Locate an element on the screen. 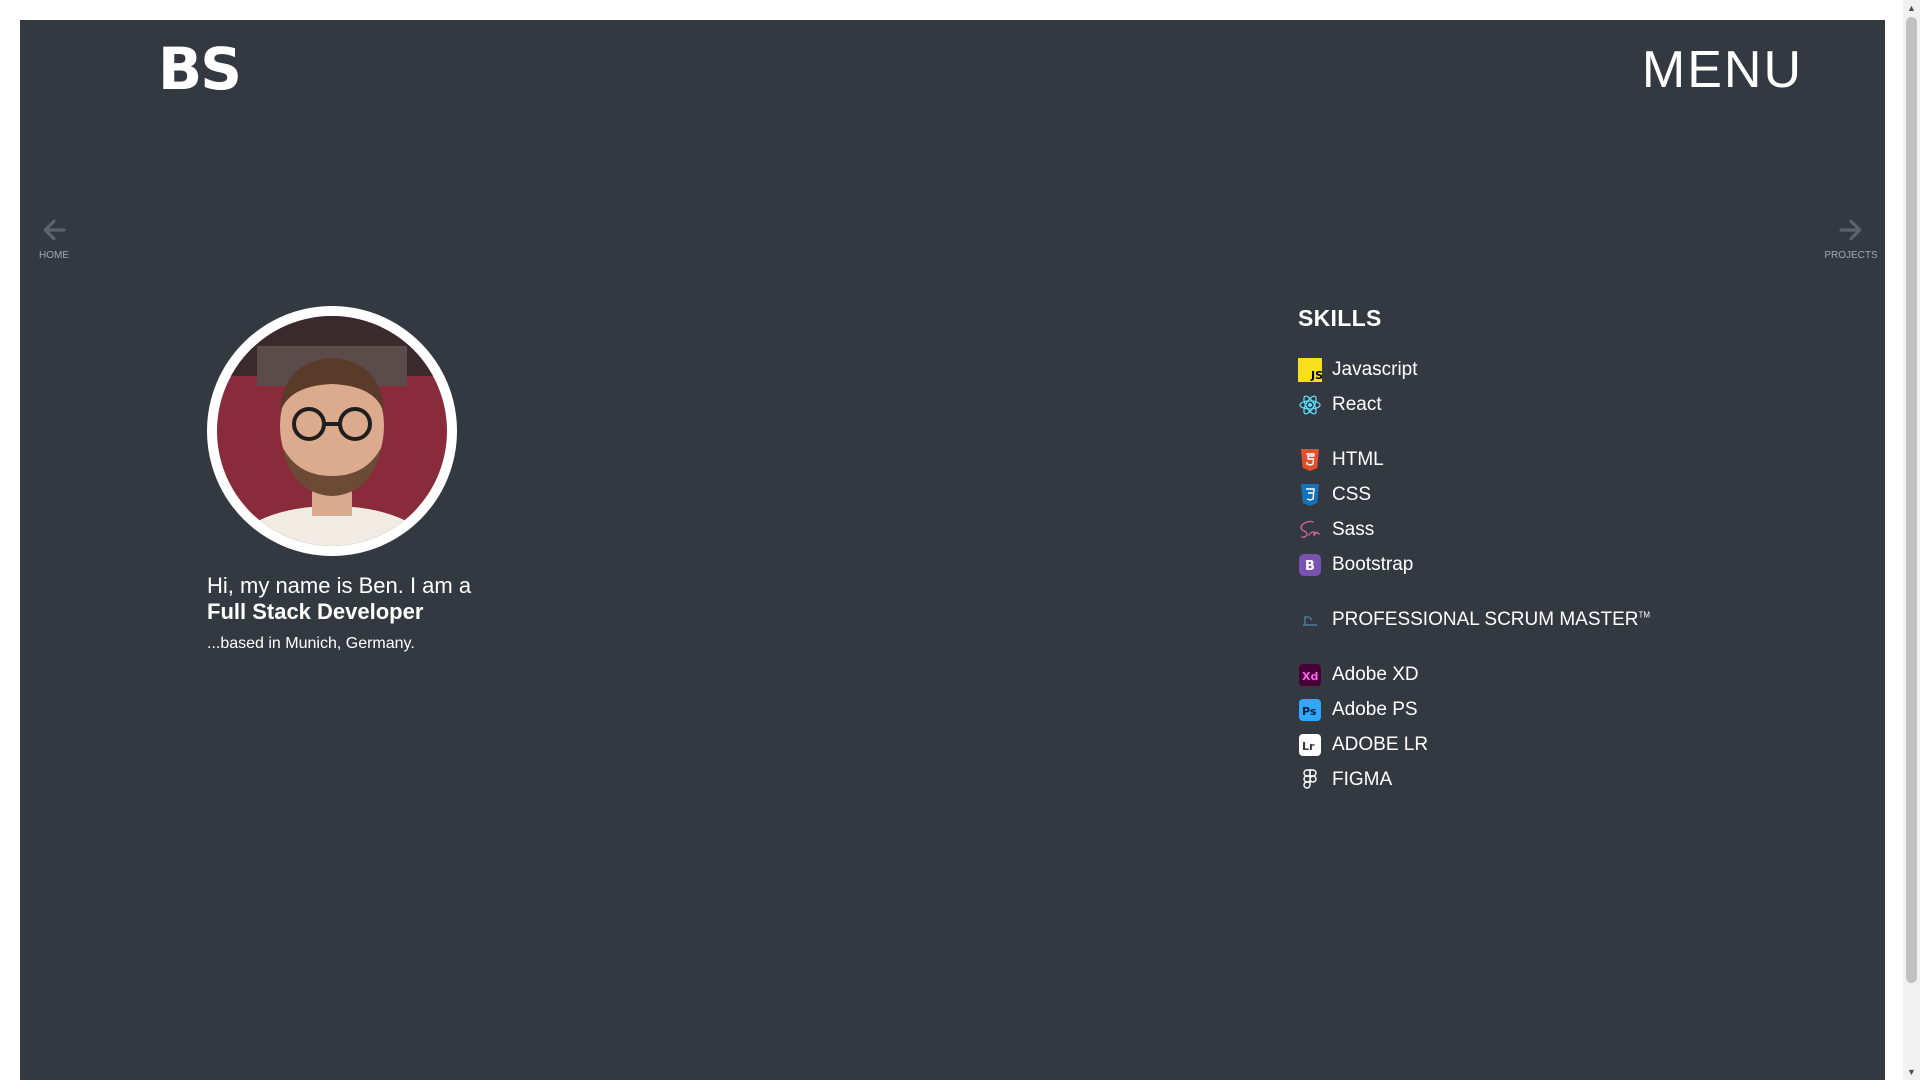 This screenshot has height=1080, width=1920. skill-label: ADOBE LR is located at coordinates (1380, 744).